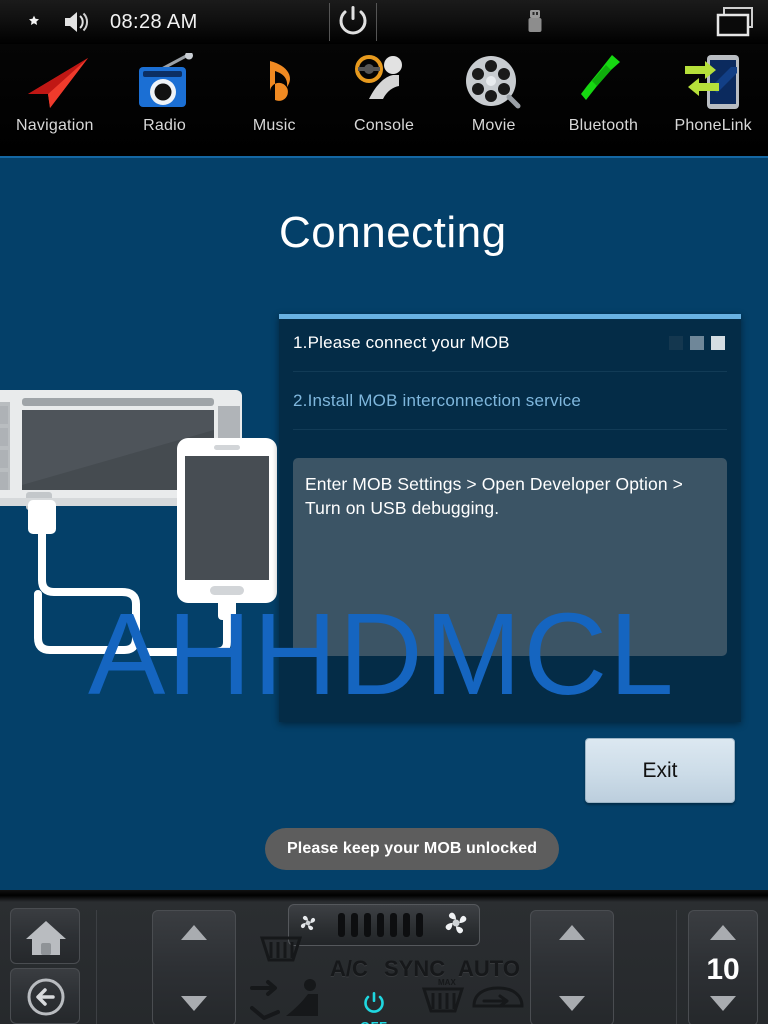 Image resolution: width=768 pixels, height=1024 pixels. What do you see at coordinates (456, 925) in the screenshot?
I see `fan-large-icon` at bounding box center [456, 925].